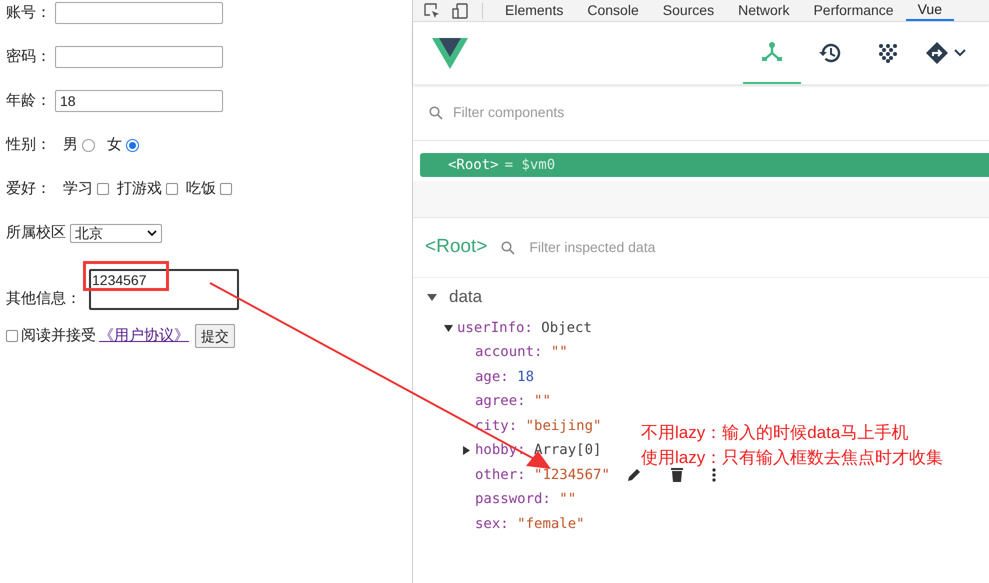  What do you see at coordinates (36, 232) in the screenshot?
I see `field-label: 所属校区` at bounding box center [36, 232].